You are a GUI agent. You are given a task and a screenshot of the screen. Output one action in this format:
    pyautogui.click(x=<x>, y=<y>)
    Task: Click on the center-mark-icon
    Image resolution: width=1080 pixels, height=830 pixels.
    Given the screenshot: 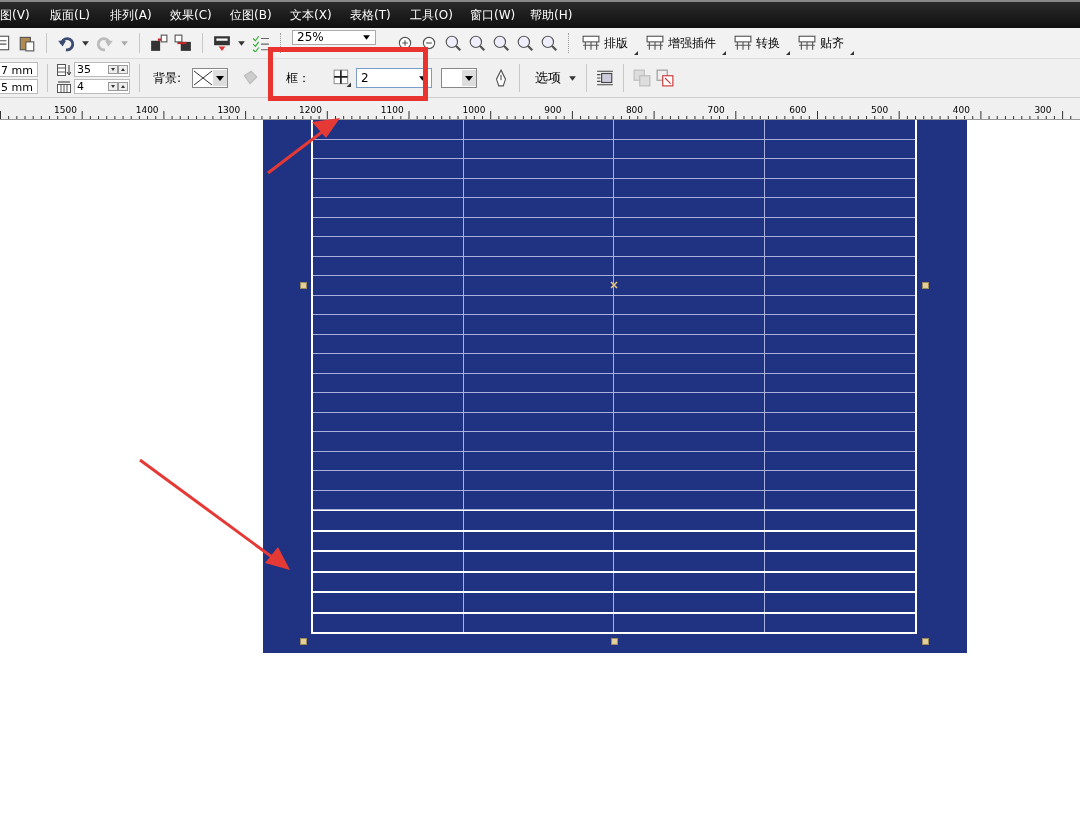 What is the action you would take?
    pyautogui.click(x=614, y=285)
    